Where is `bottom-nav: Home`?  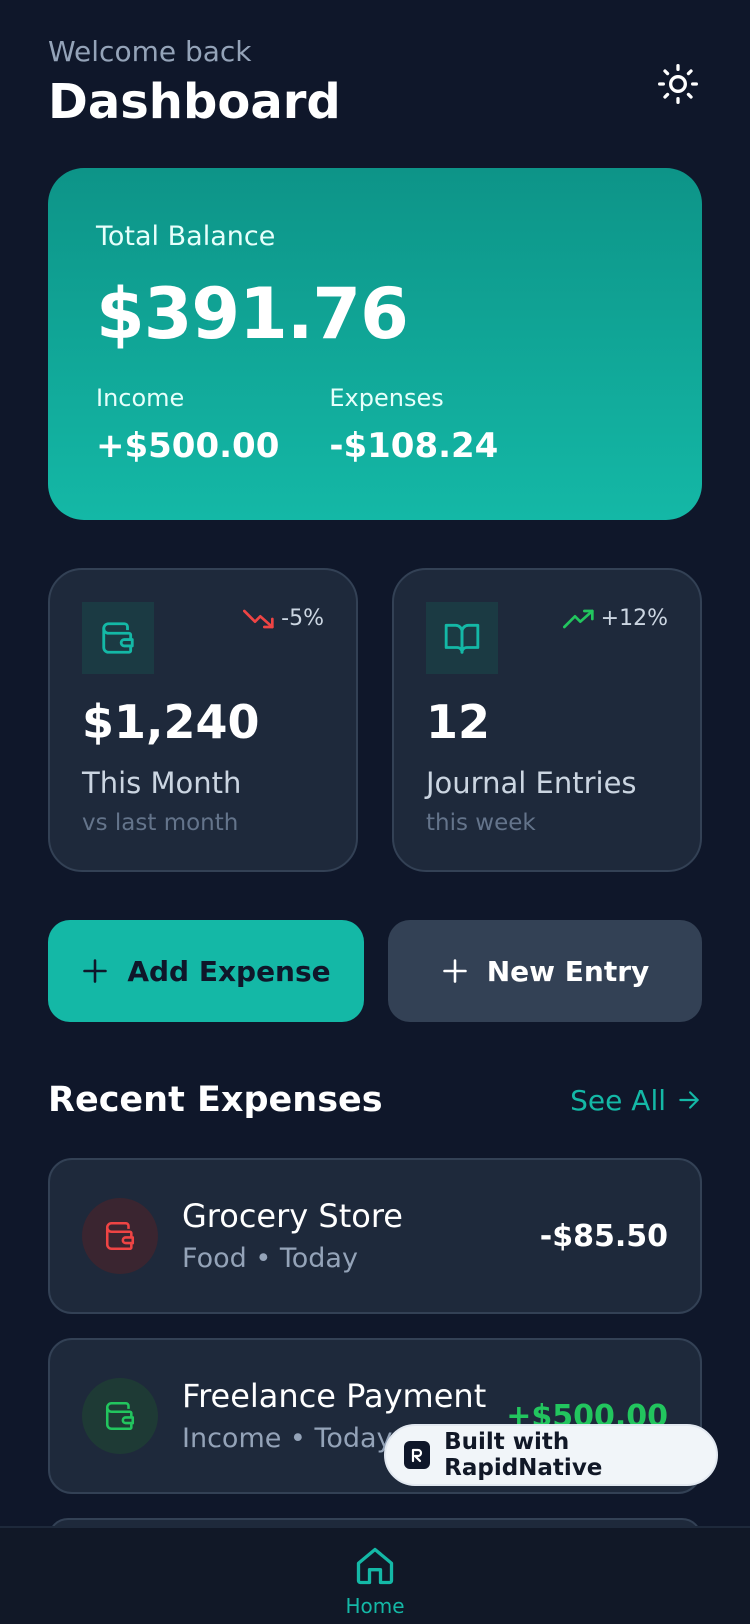 bottom-nav: Home is located at coordinates (375, 1575).